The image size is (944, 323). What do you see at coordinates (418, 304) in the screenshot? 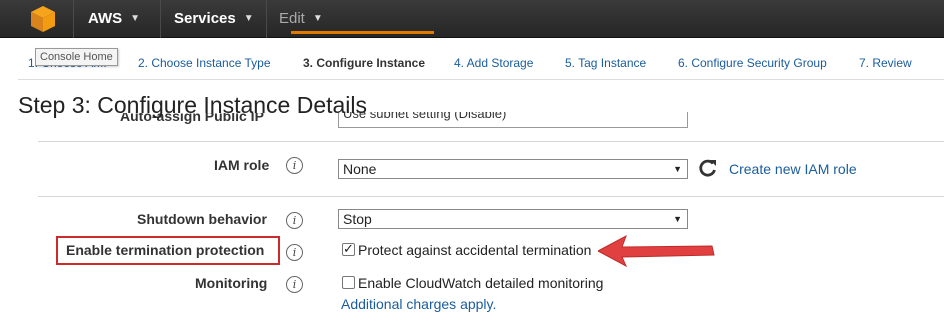
I see `additional-charges-link: Additional charges apply.` at bounding box center [418, 304].